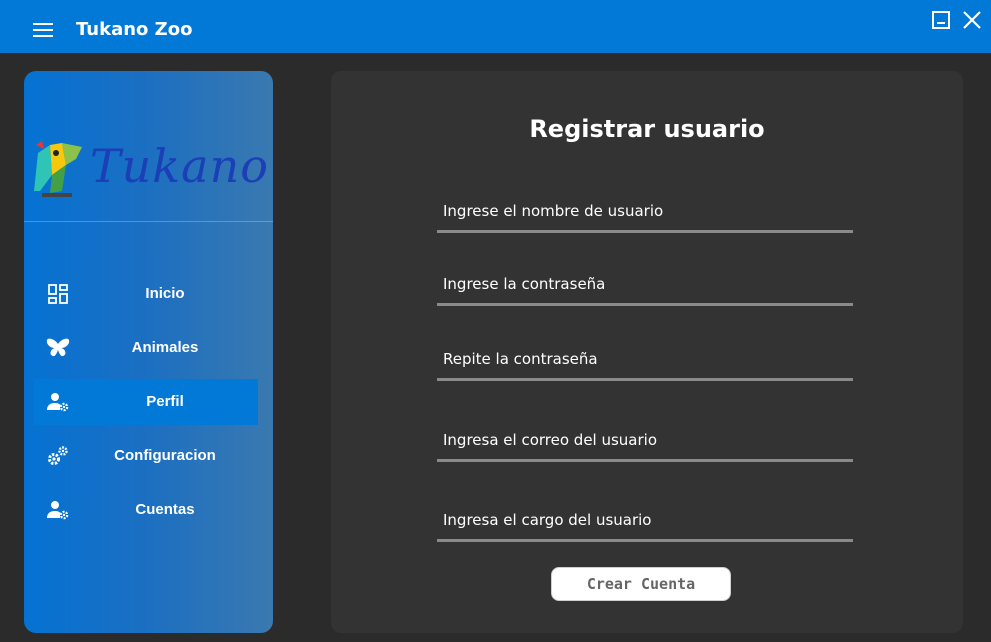  Describe the element at coordinates (58, 169) in the screenshot. I see `toucan-icon` at that location.